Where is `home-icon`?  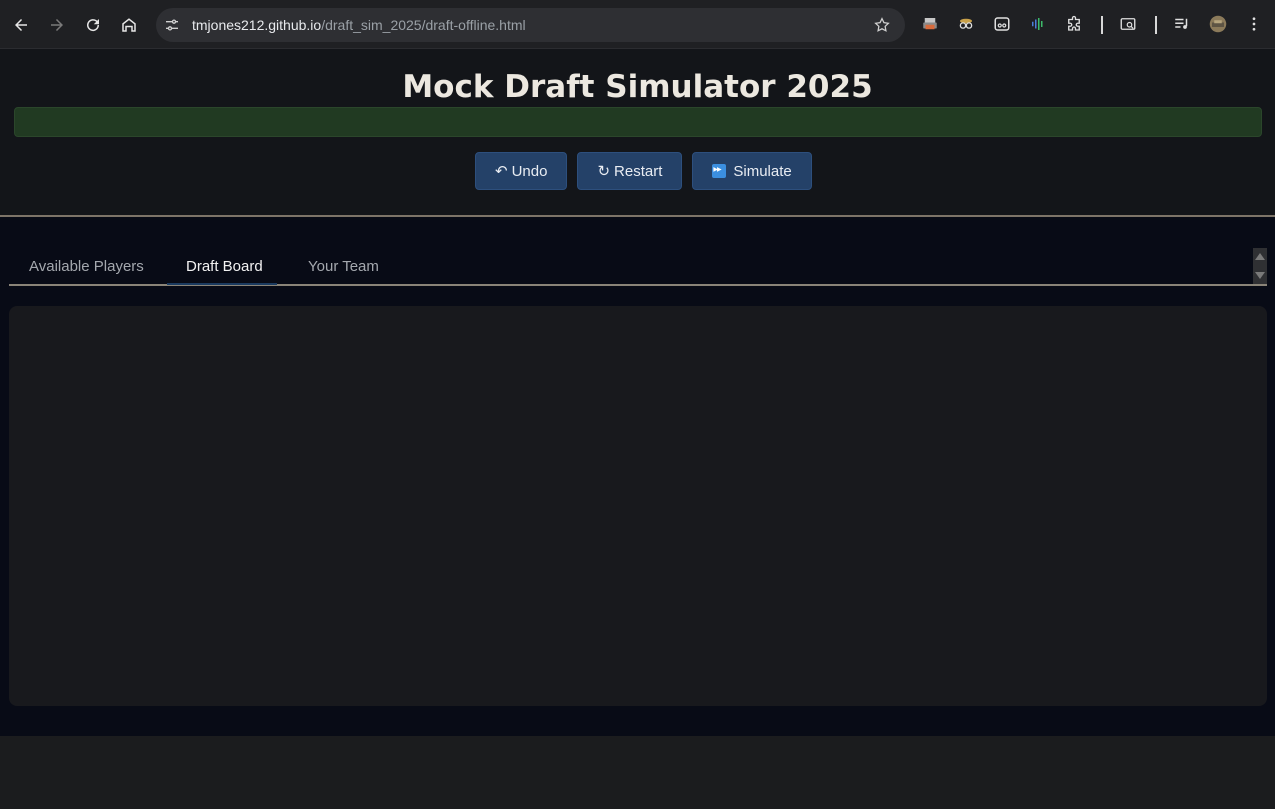
home-icon is located at coordinates (129, 25).